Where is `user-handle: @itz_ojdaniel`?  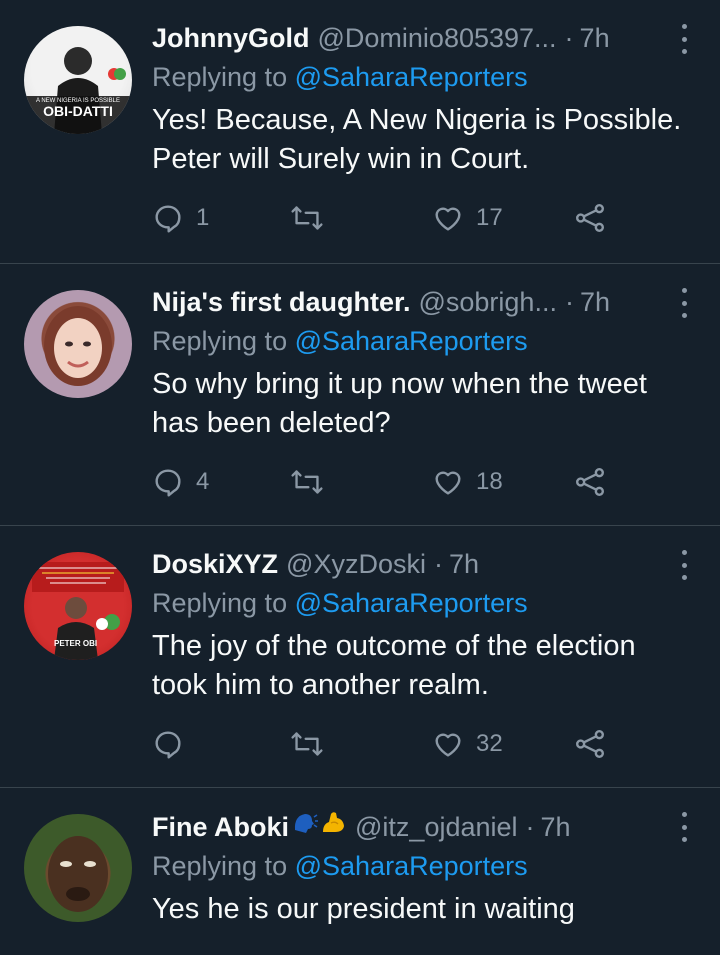
user-handle: @itz_ojdaniel is located at coordinates (436, 827).